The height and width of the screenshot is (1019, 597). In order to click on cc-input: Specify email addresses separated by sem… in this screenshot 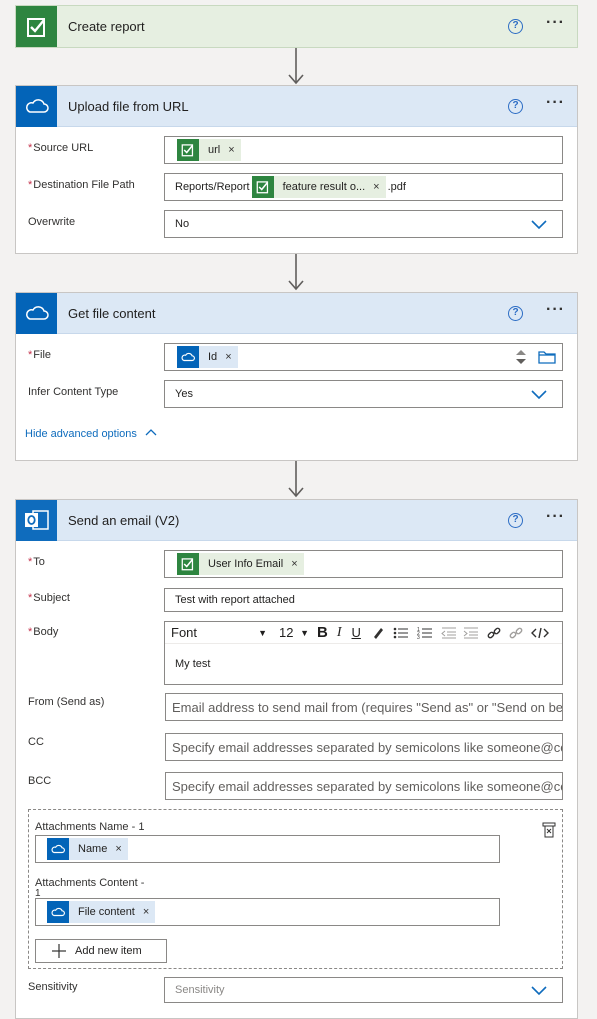, I will do `click(364, 747)`.